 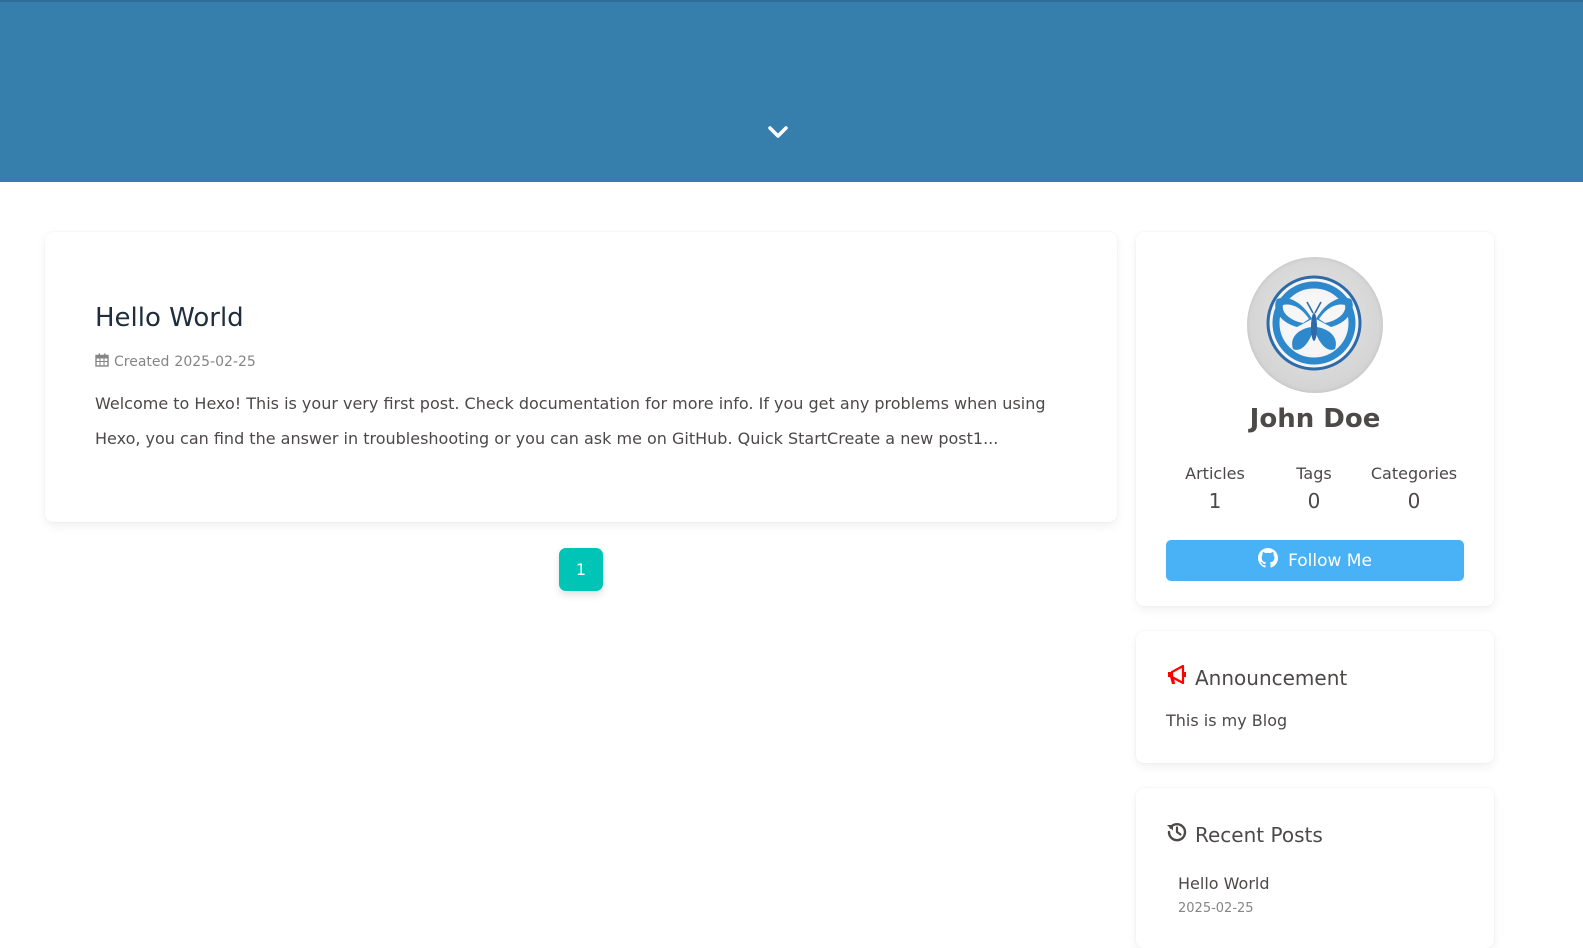 I want to click on follow-me-label: Follow Me, so click(x=1330, y=560).